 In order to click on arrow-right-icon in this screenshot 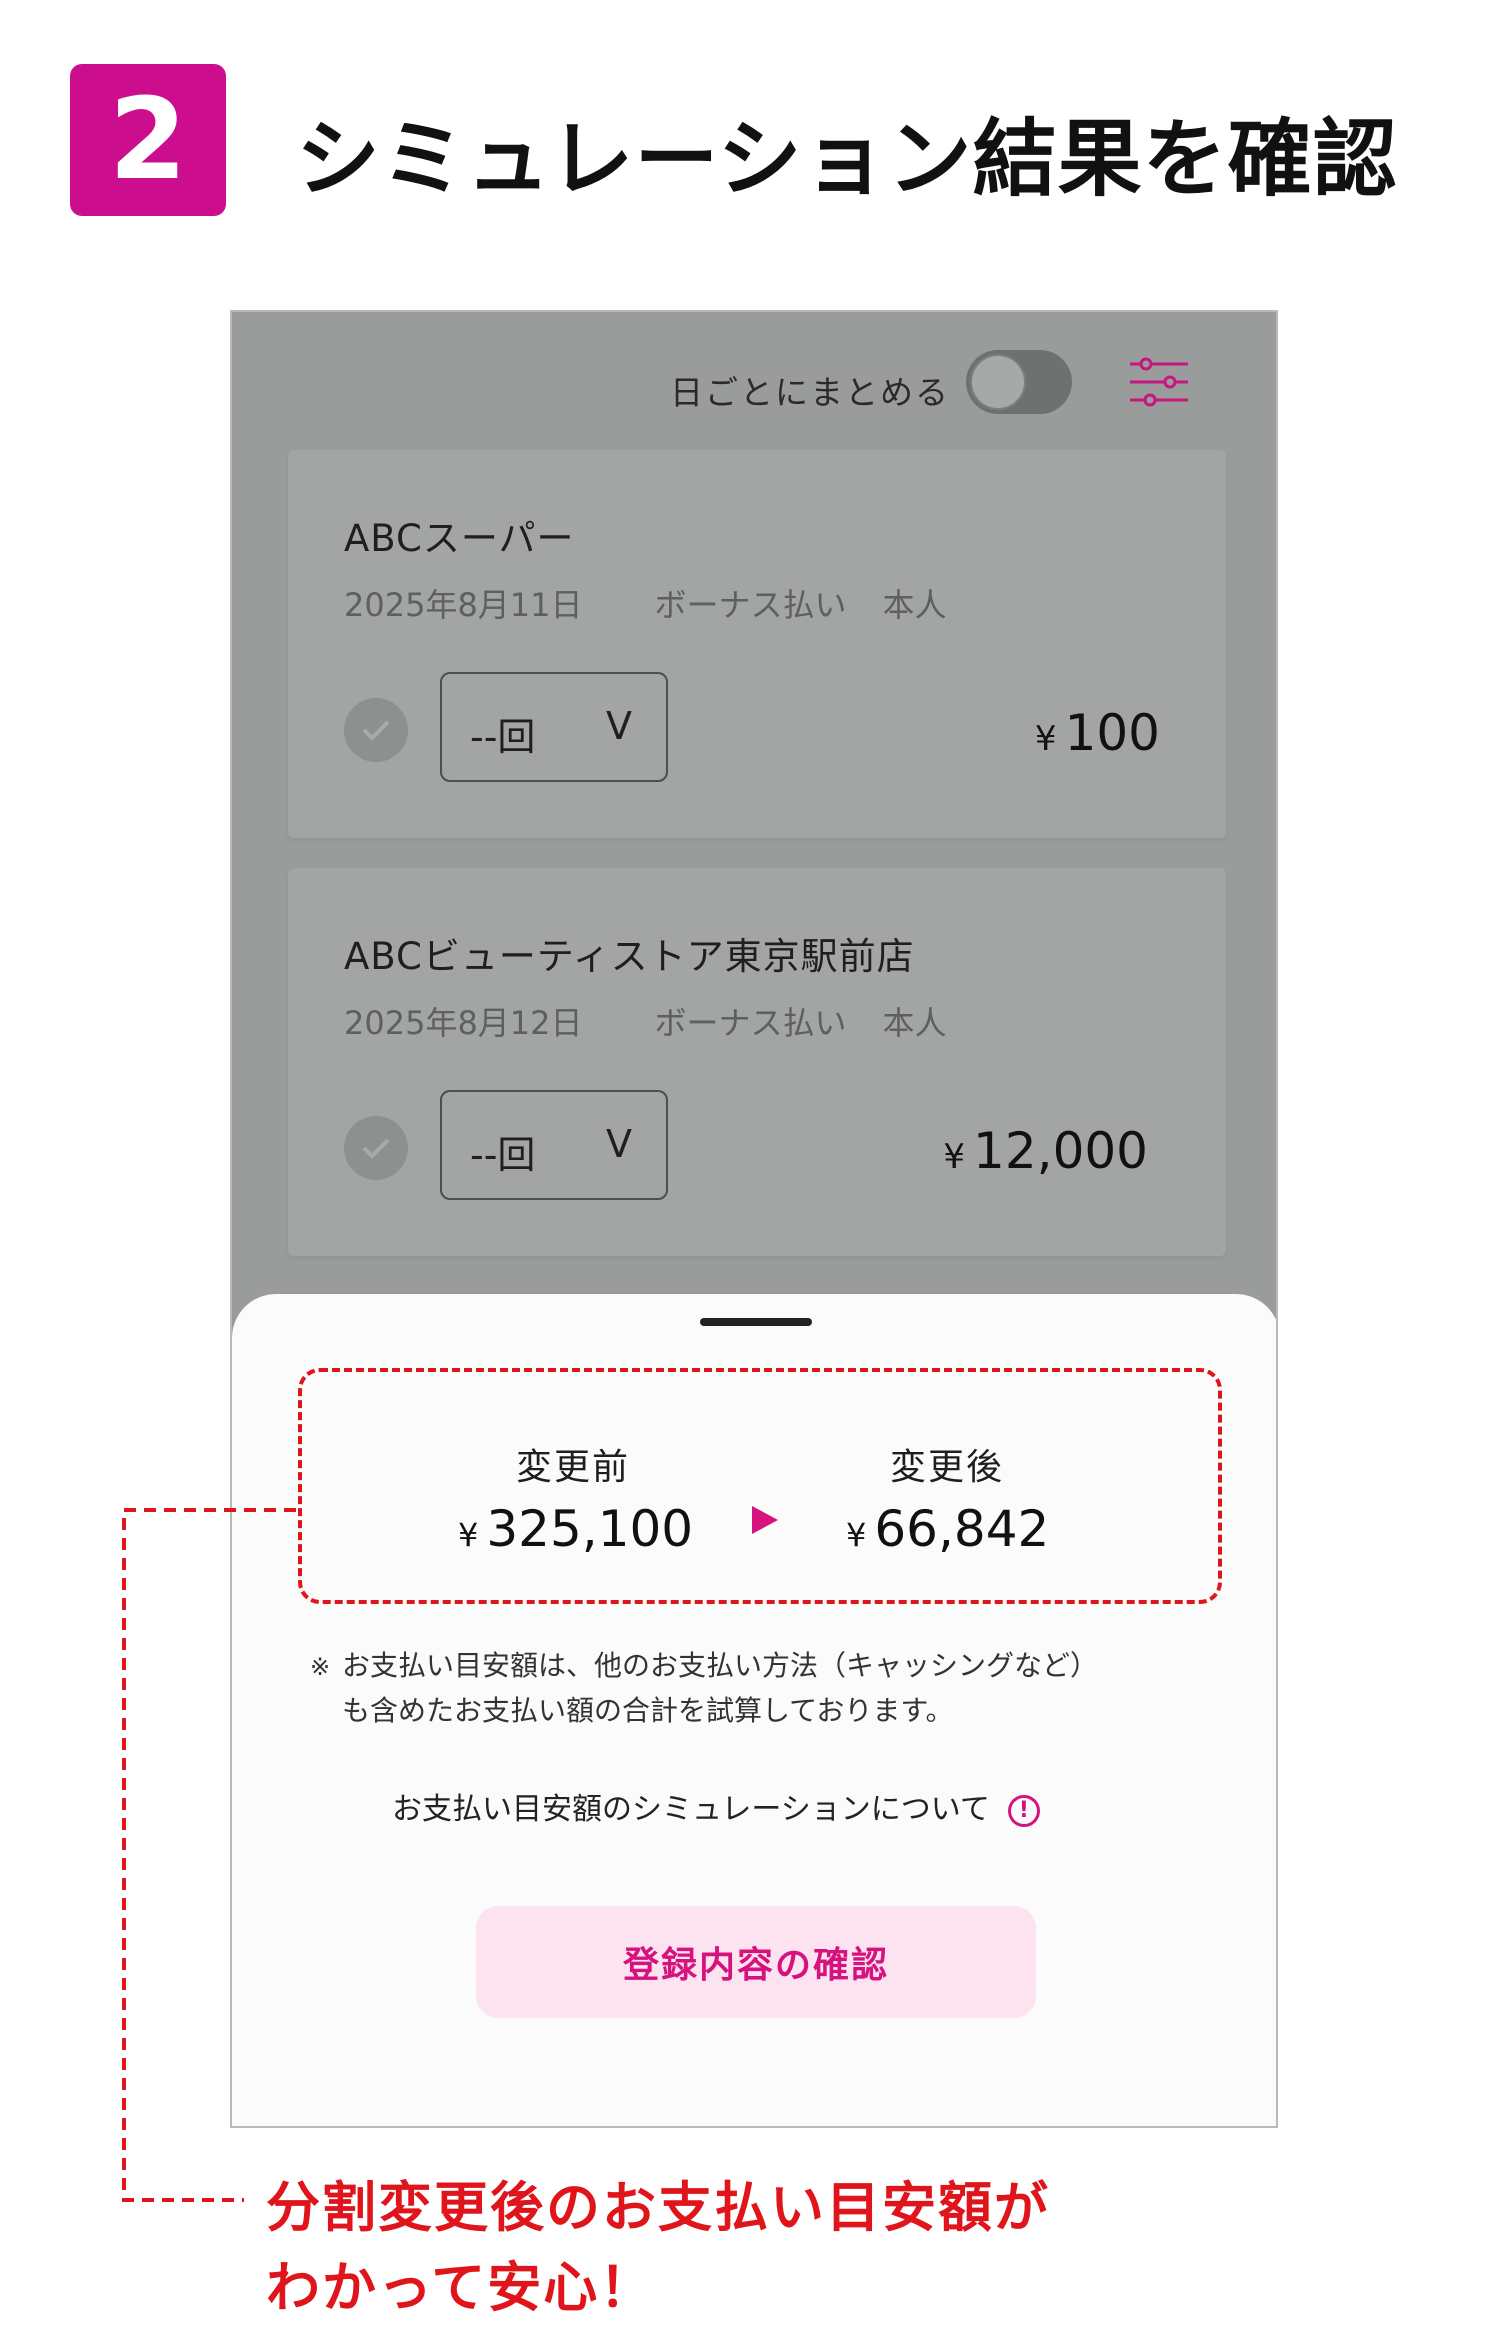, I will do `click(765, 1520)`.